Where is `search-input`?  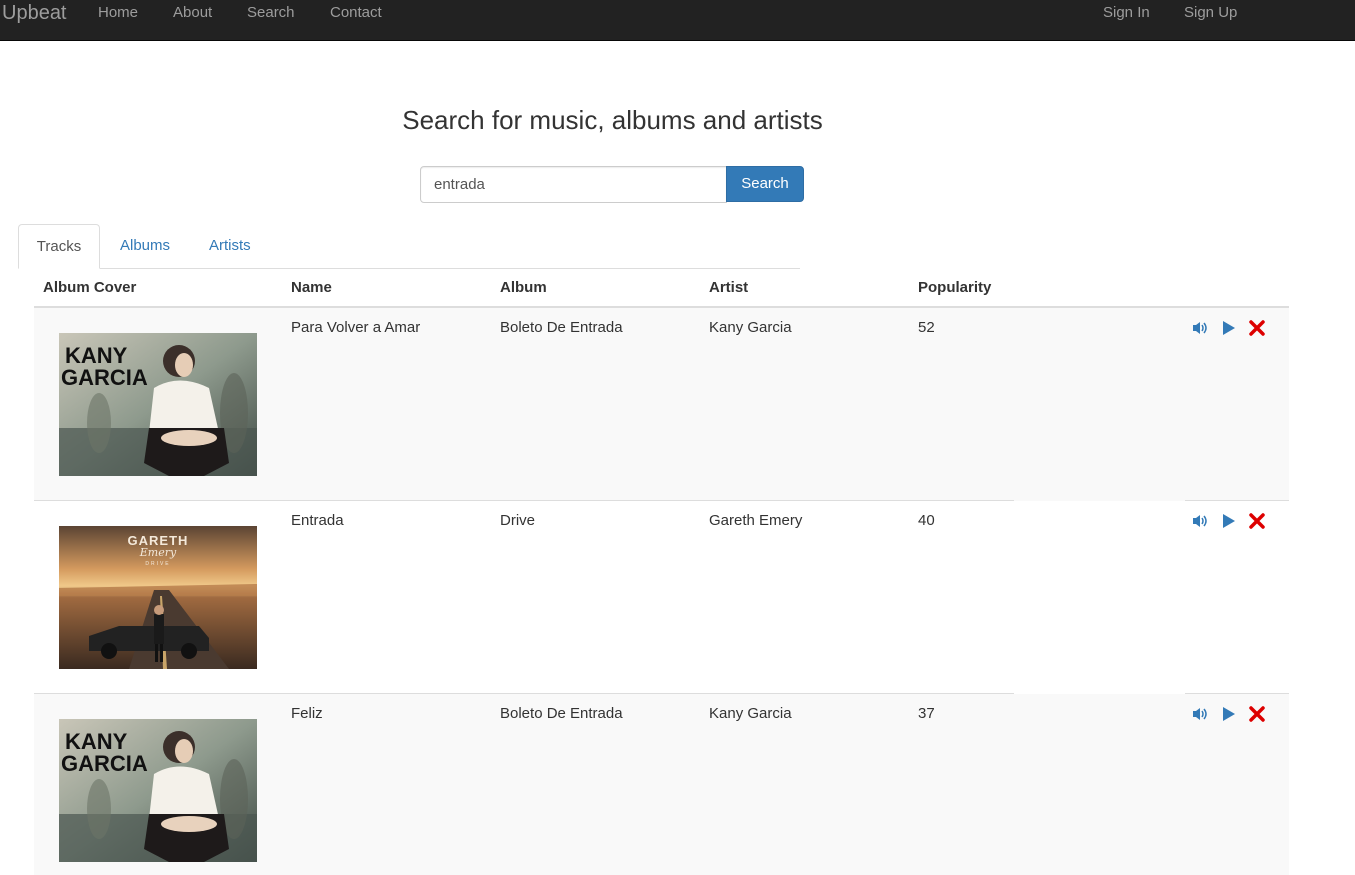
search-input is located at coordinates (573, 184).